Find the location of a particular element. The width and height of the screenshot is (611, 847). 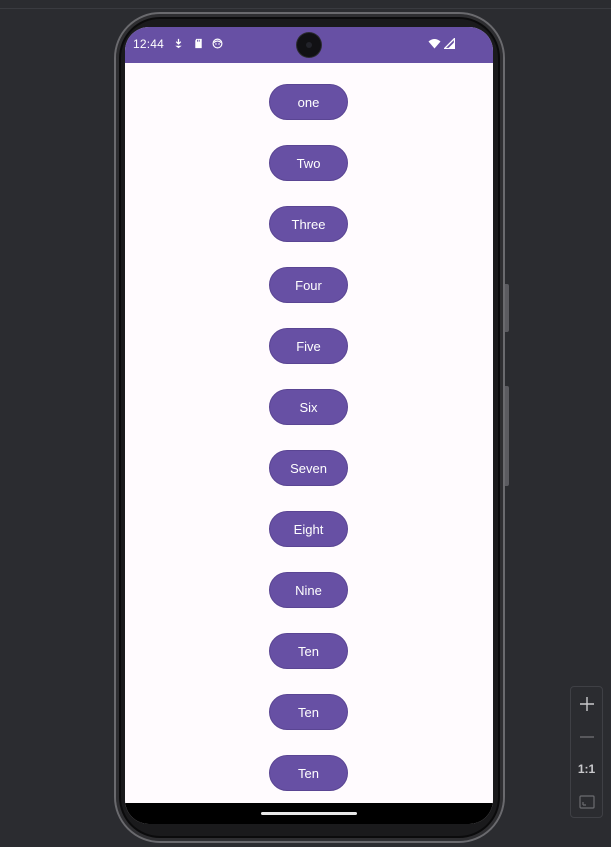

actual-size-label: 1:1 is located at coordinates (586, 769).